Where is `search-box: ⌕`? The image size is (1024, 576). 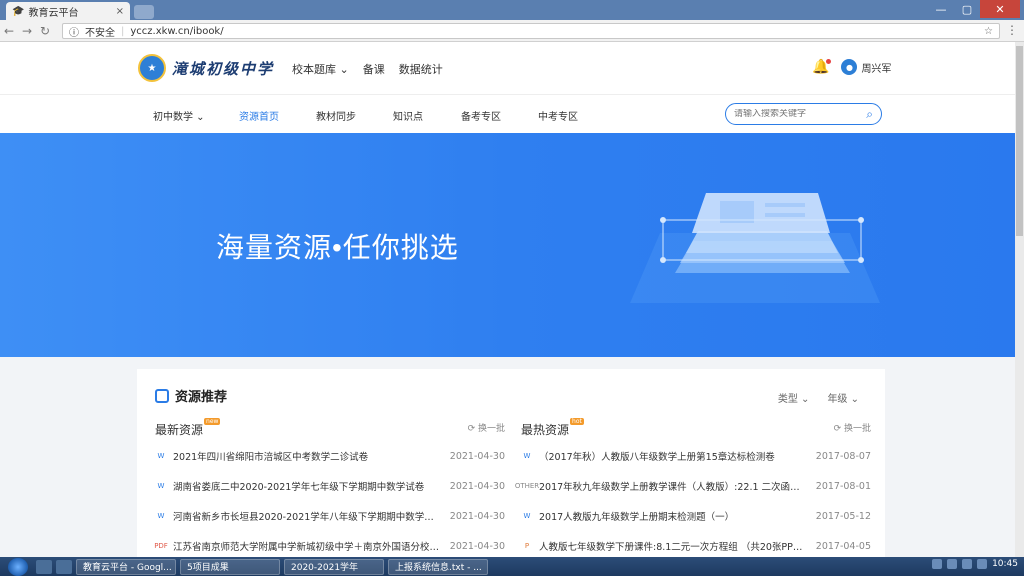 search-box: ⌕ is located at coordinates (803, 114).